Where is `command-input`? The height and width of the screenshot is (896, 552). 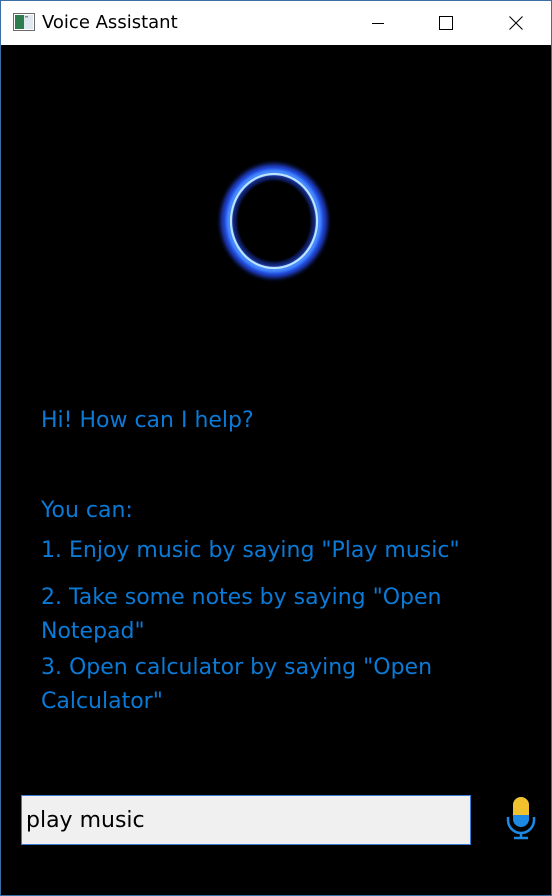
command-input is located at coordinates (246, 820).